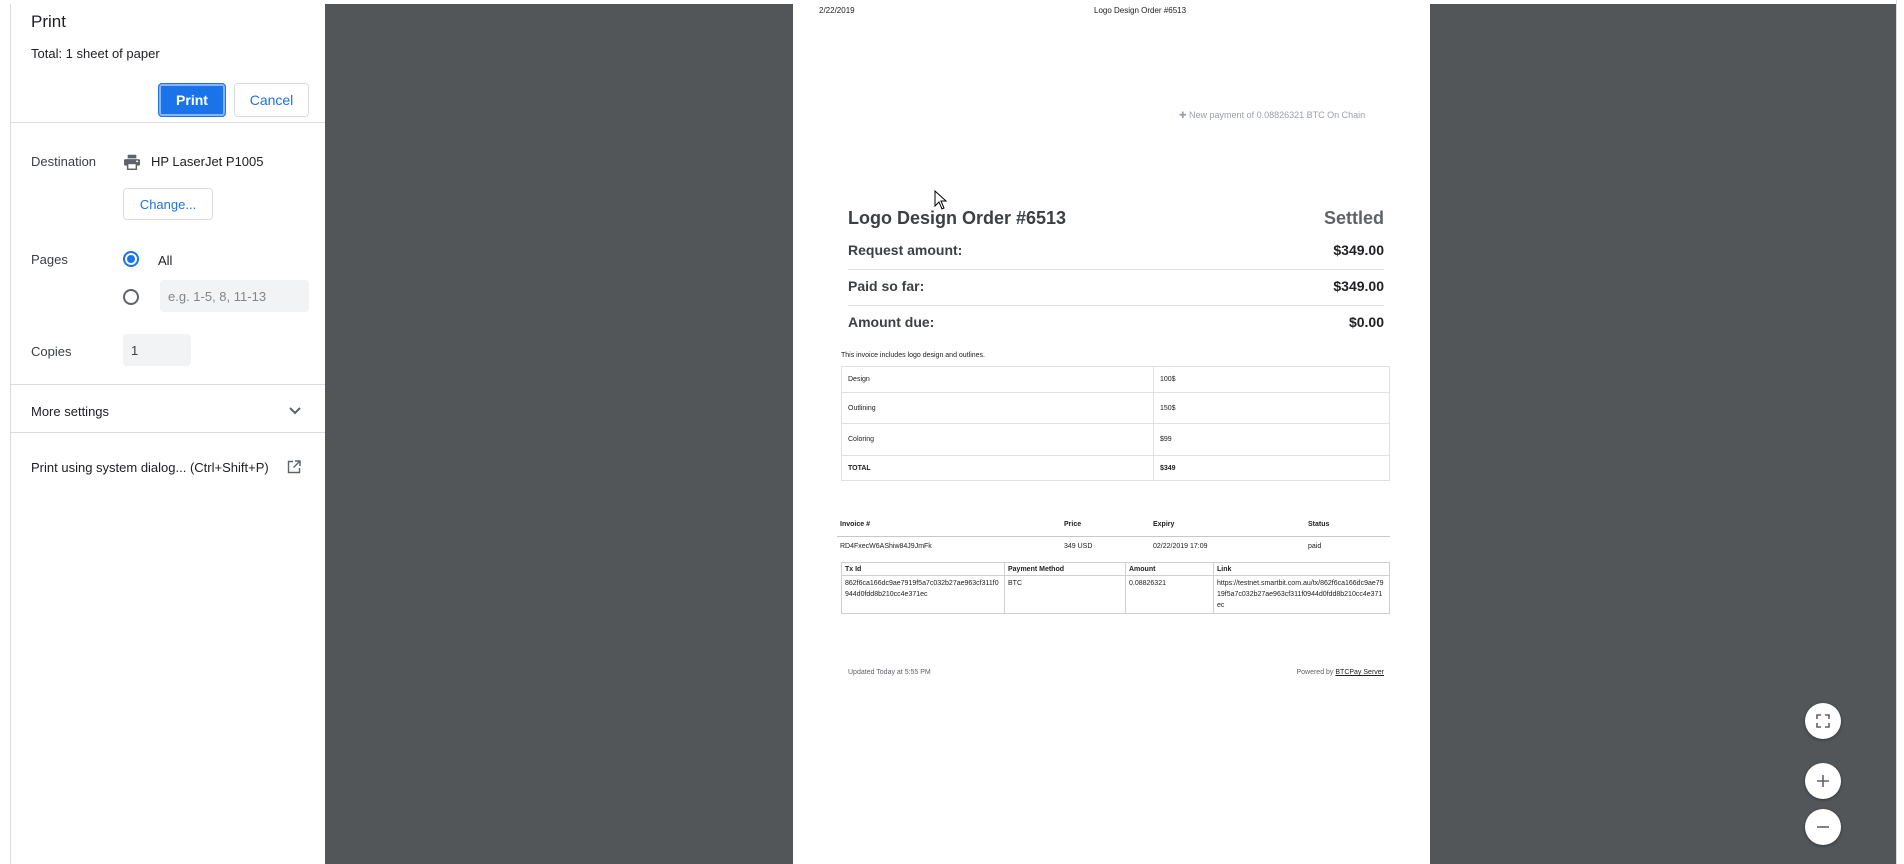 The image size is (1904, 864). I want to click on invoice-expiry: 02/22/2019 17:09, so click(1180, 546).